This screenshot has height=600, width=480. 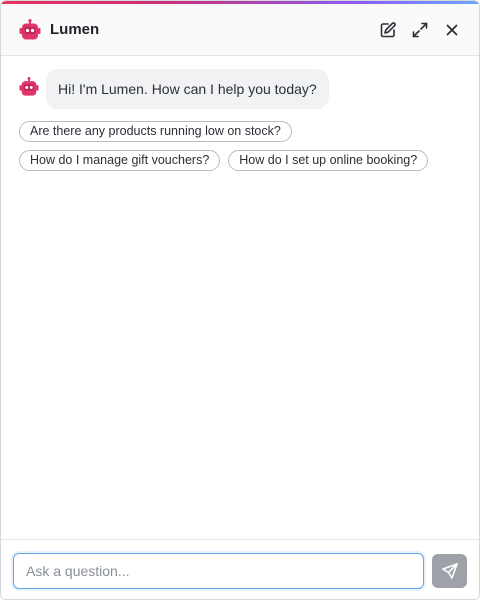 I want to click on bot-message: Hi! I'm Lumen. How can I help you today?, so click(x=240, y=89).